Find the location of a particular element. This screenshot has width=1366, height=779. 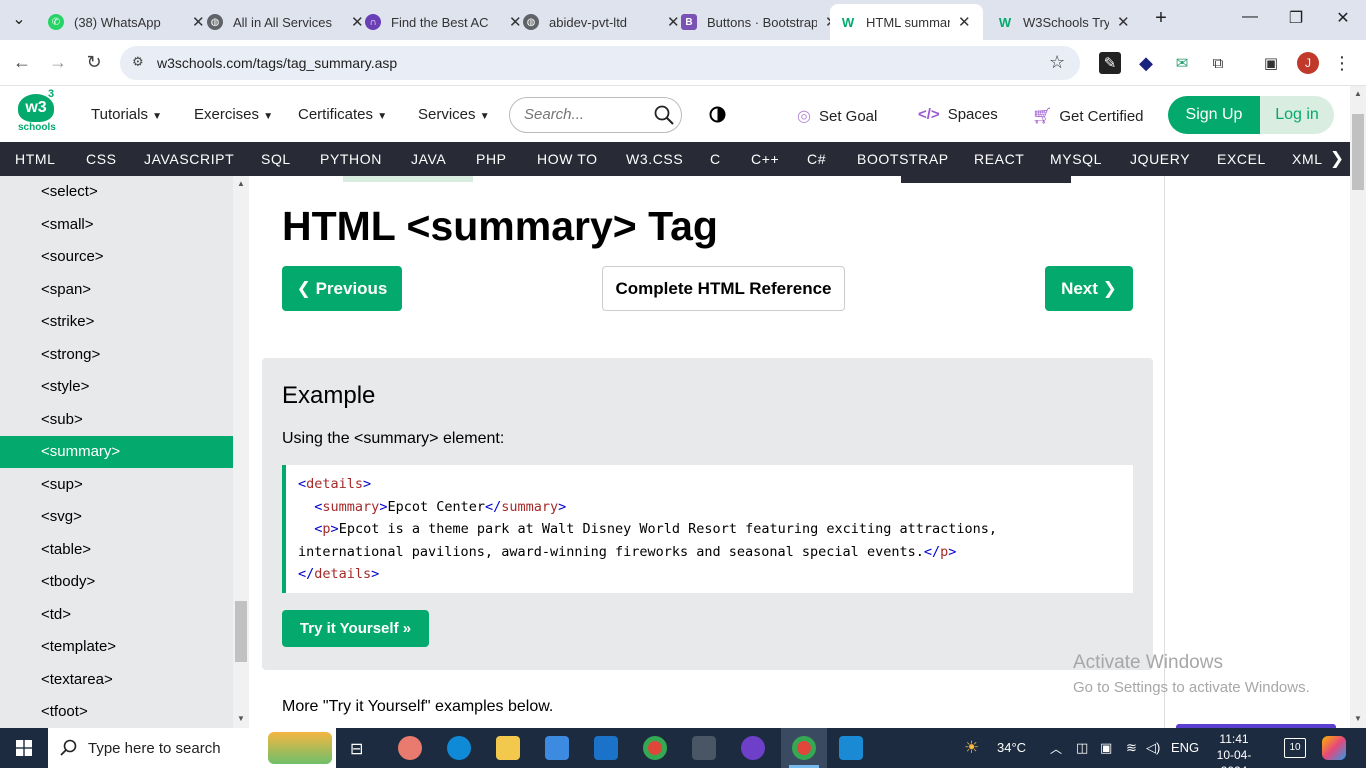

topnav-sql: SQL is located at coordinates (276, 159).